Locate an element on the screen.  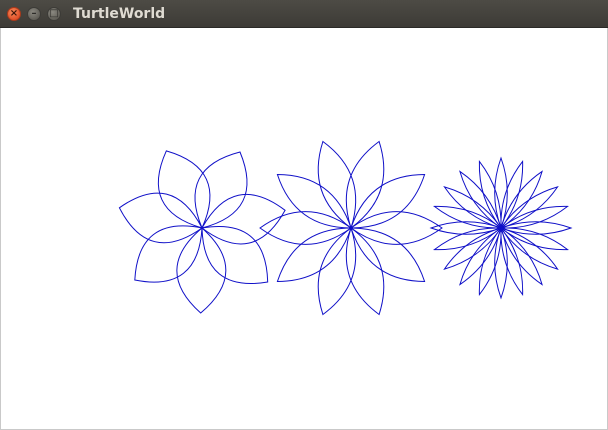
title-bar: × – □ TurtleWorld is located at coordinates (304, 14).